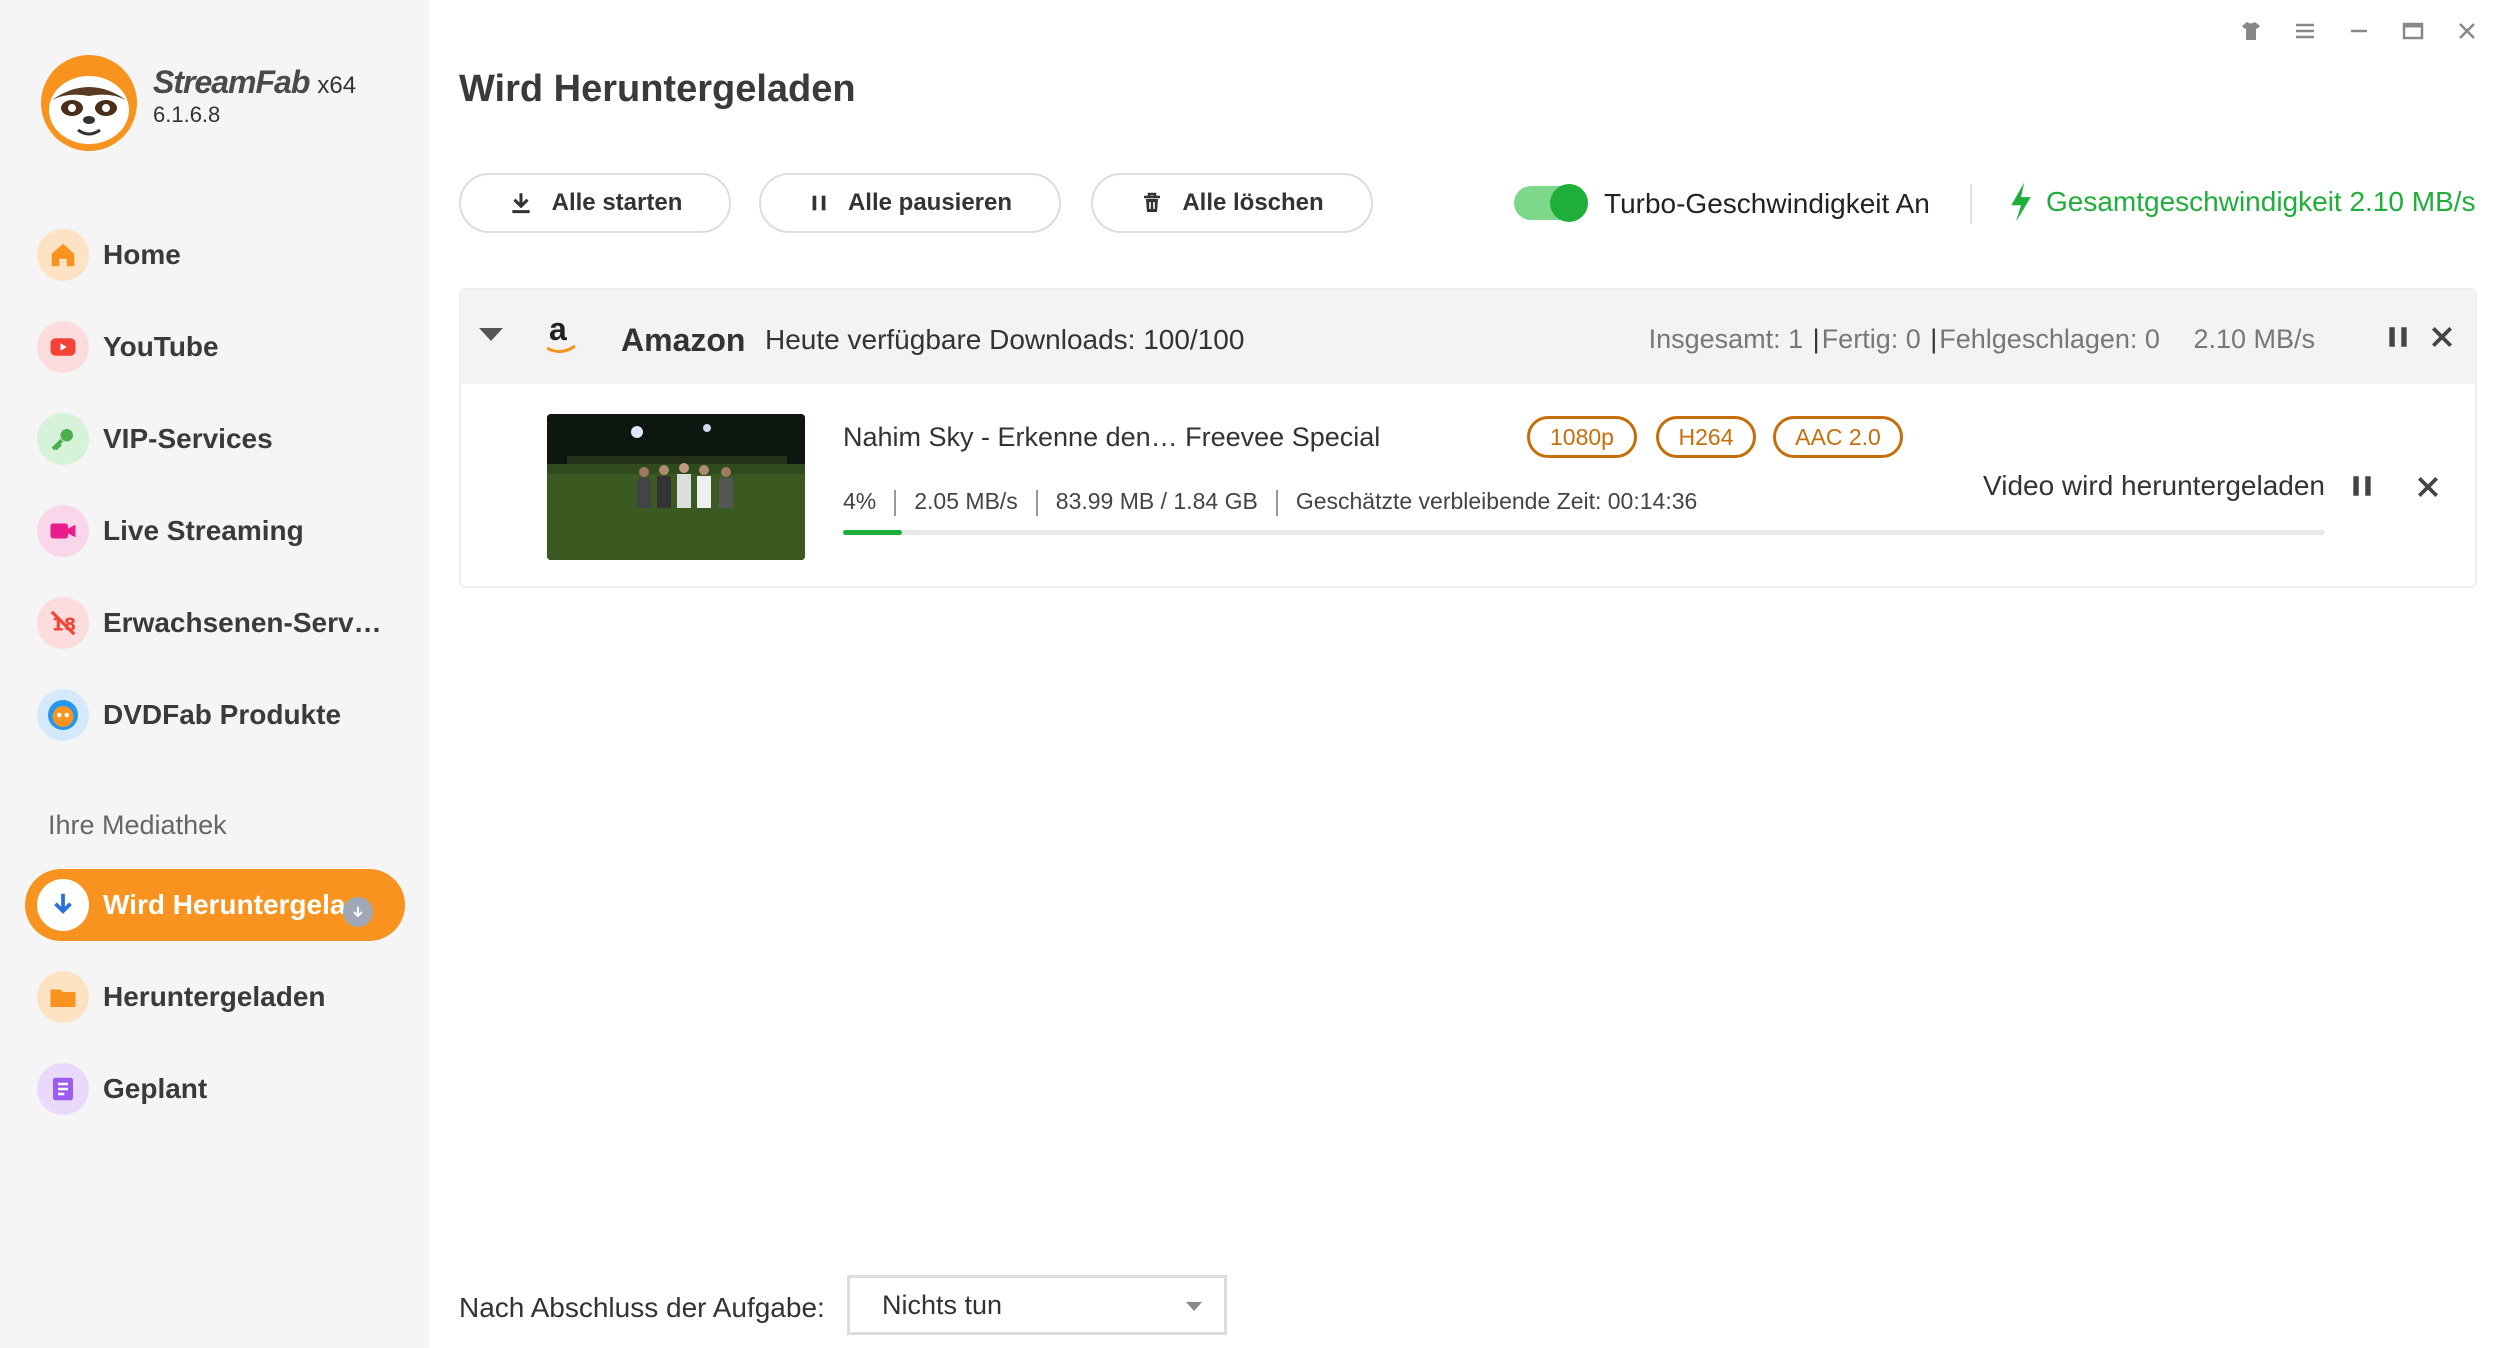 This screenshot has height=1348, width=2496. What do you see at coordinates (1253, 202) in the screenshot?
I see `delete-all-label: Alle löschen` at bounding box center [1253, 202].